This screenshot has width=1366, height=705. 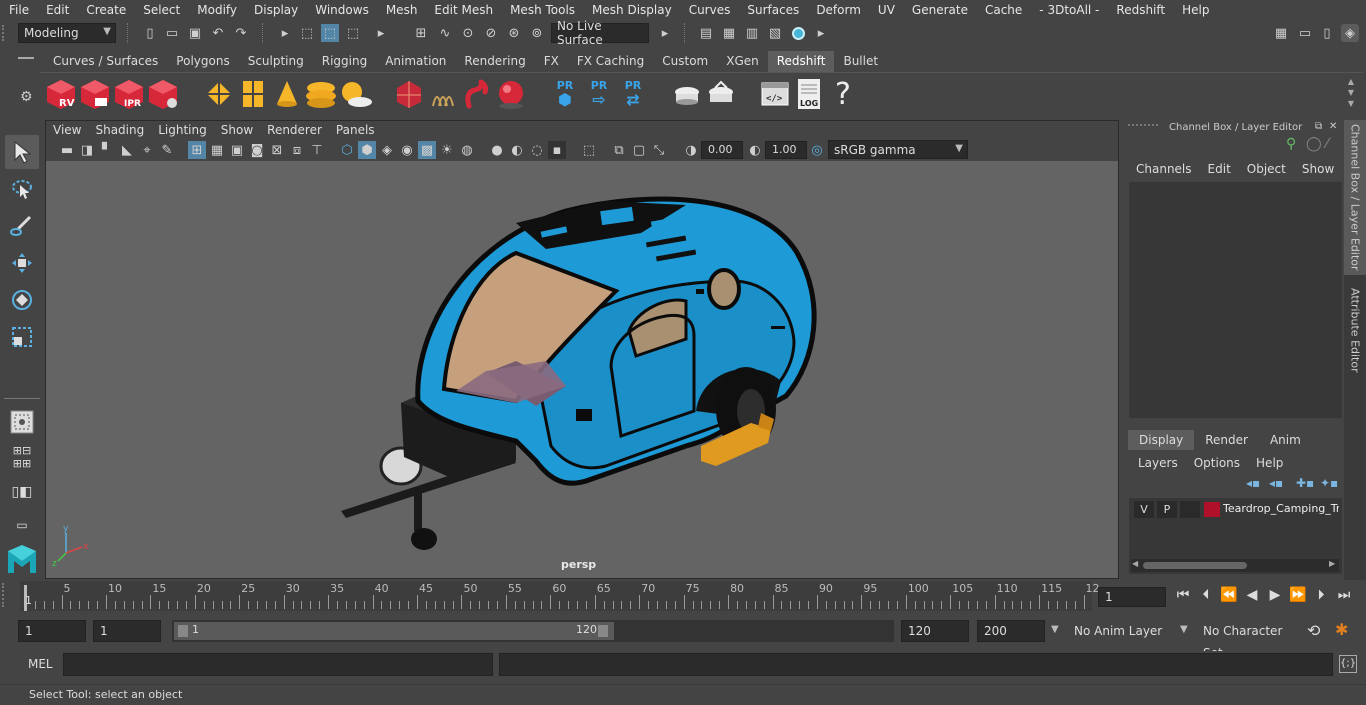 What do you see at coordinates (467, 150) in the screenshot?
I see `xray-icon: ◍` at bounding box center [467, 150].